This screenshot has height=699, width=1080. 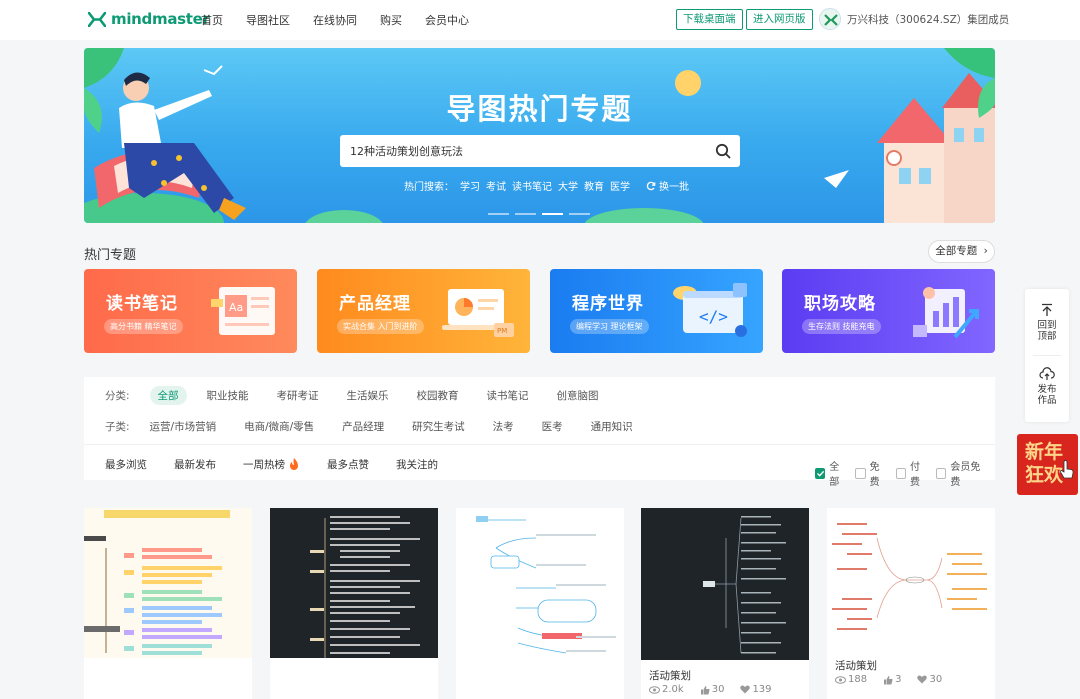 What do you see at coordinates (279, 426) in the screenshot?
I see `subcategory-option: 电商/微商/零售` at bounding box center [279, 426].